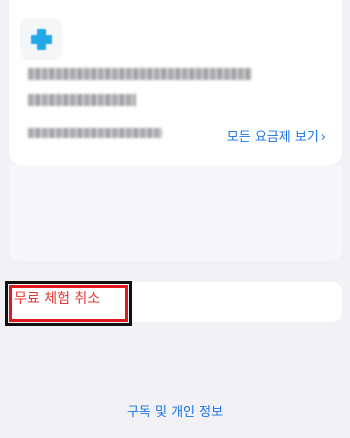  What do you see at coordinates (57, 299) in the screenshot?
I see `cancel-trial-button: 무료 체험 취소` at bounding box center [57, 299].